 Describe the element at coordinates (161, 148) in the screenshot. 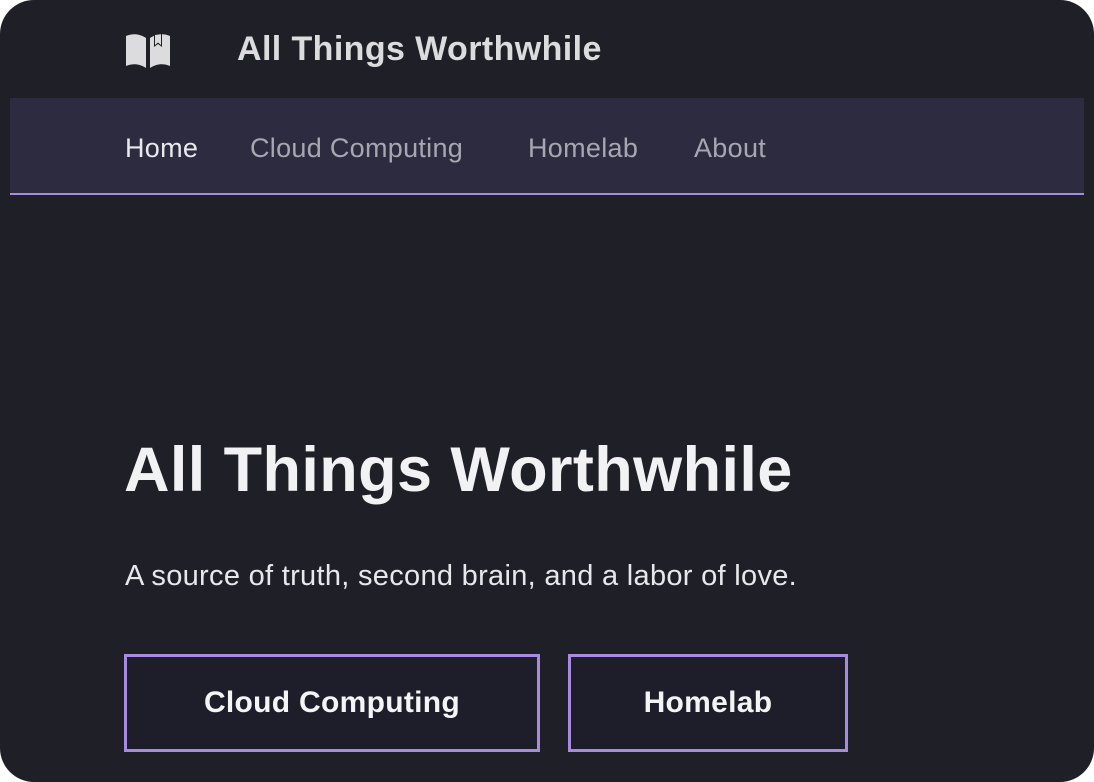

I see `nav-item-home: Home` at that location.